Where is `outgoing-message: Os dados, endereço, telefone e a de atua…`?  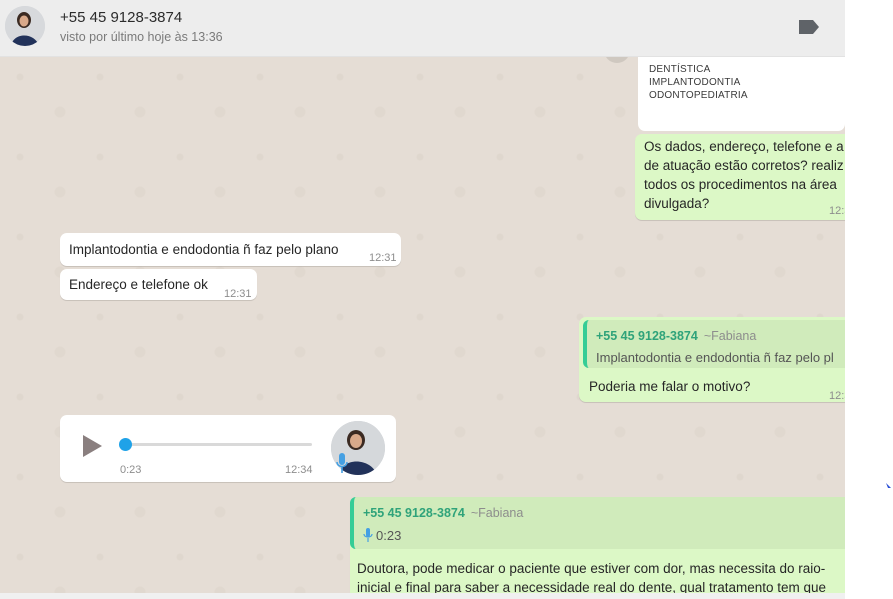 outgoing-message: Os dados, endereço, telefone e a de atua… is located at coordinates (740, 177).